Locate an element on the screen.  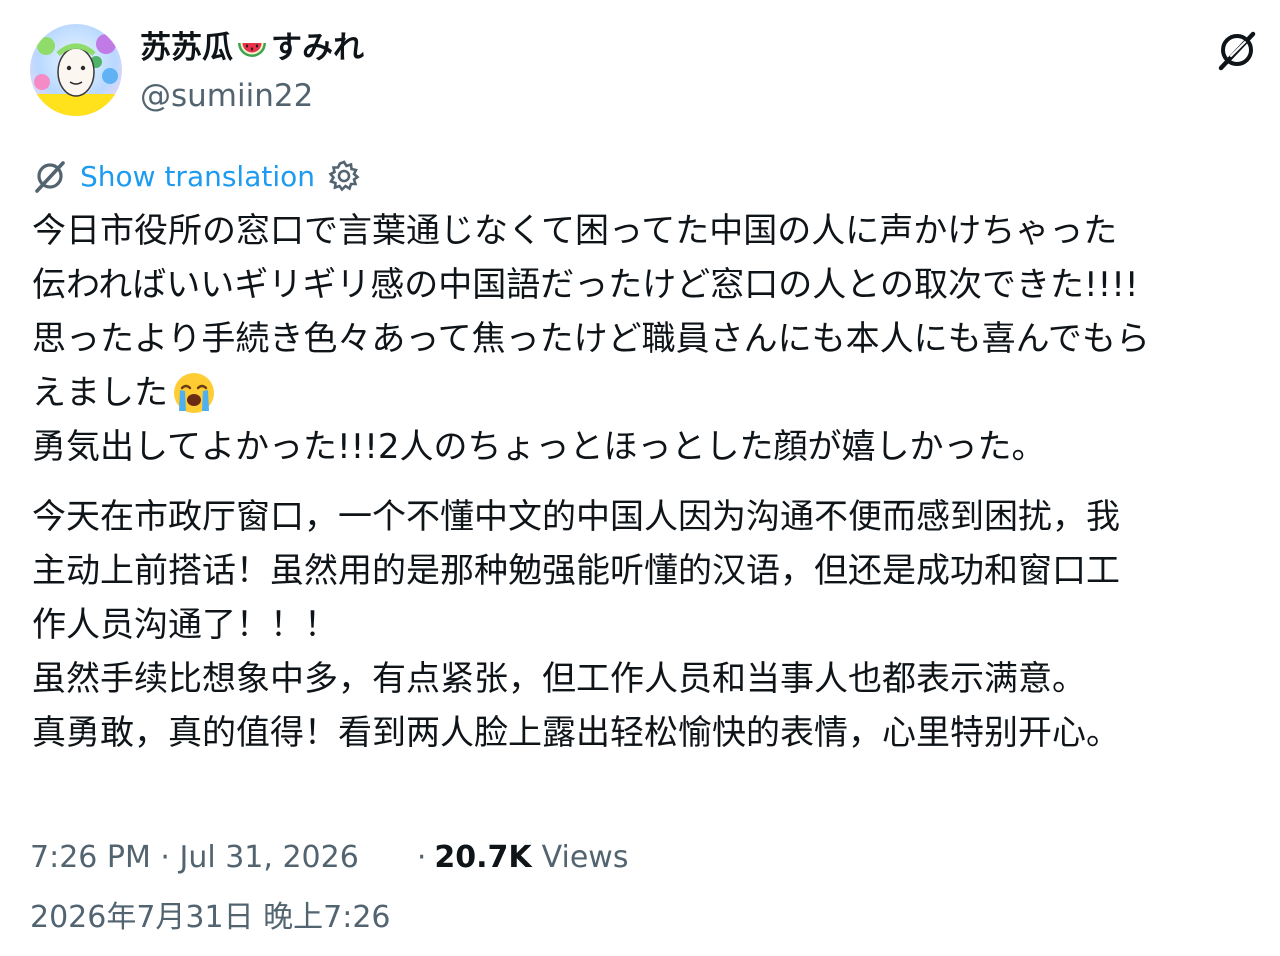
tweet-line: えました is located at coordinates (100, 393).